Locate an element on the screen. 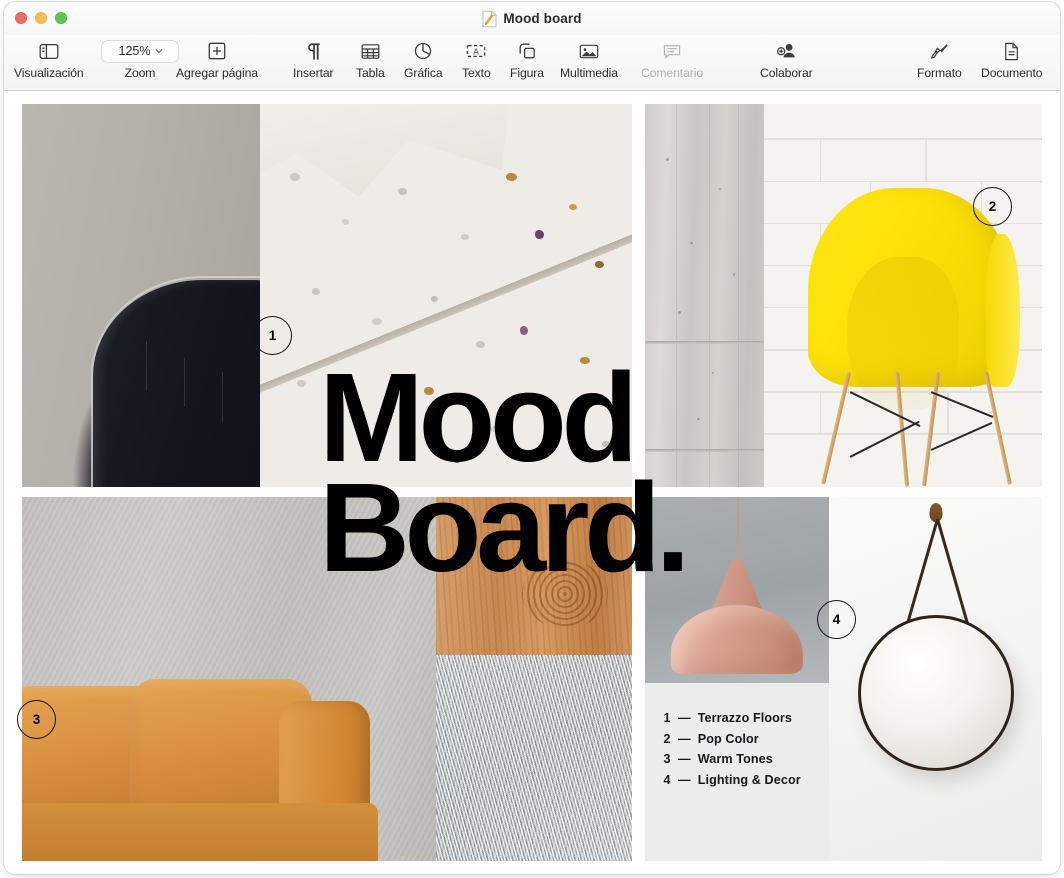  callout-badge-1: 1 is located at coordinates (272, 335).